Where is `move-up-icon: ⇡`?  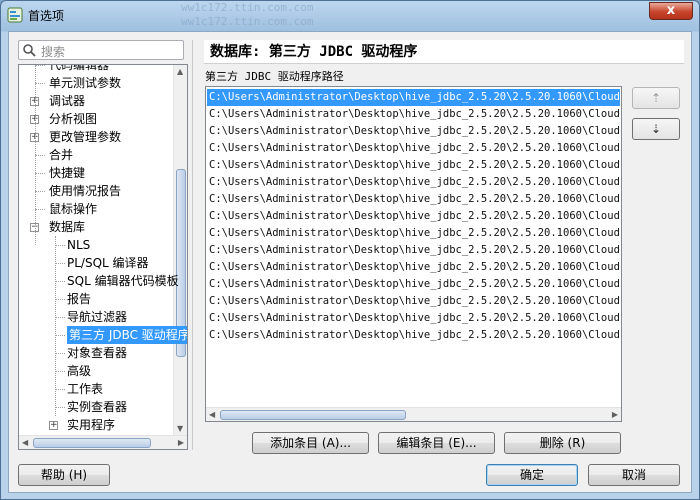 move-up-icon: ⇡ is located at coordinates (656, 98).